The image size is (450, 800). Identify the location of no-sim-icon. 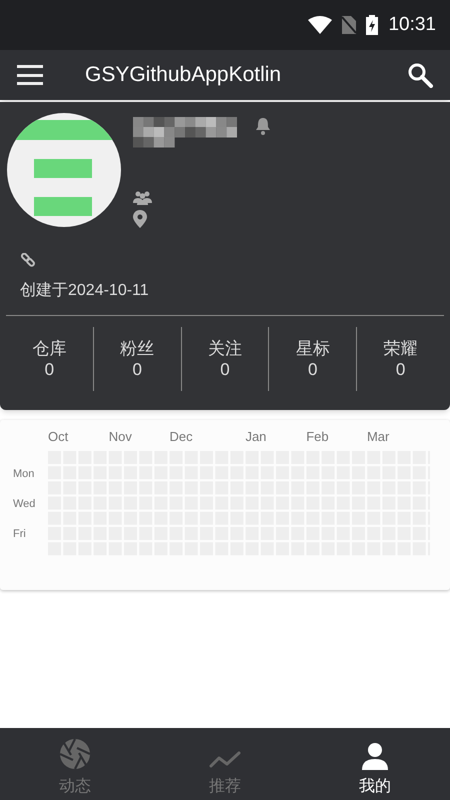
(349, 25).